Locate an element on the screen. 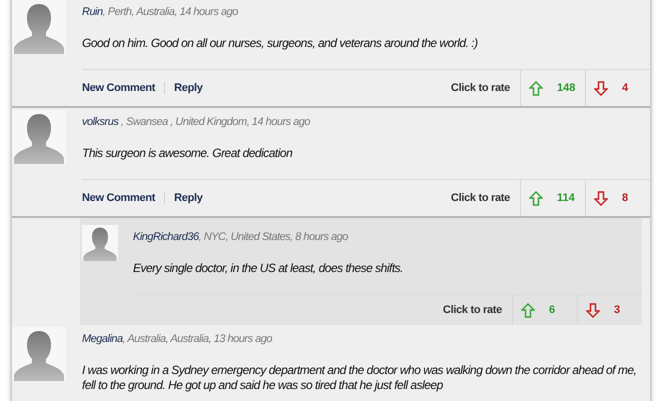 Image resolution: width=662 pixels, height=401 pixels. comment-text: This surgeon is awesome. Great dedication is located at coordinates (188, 153).